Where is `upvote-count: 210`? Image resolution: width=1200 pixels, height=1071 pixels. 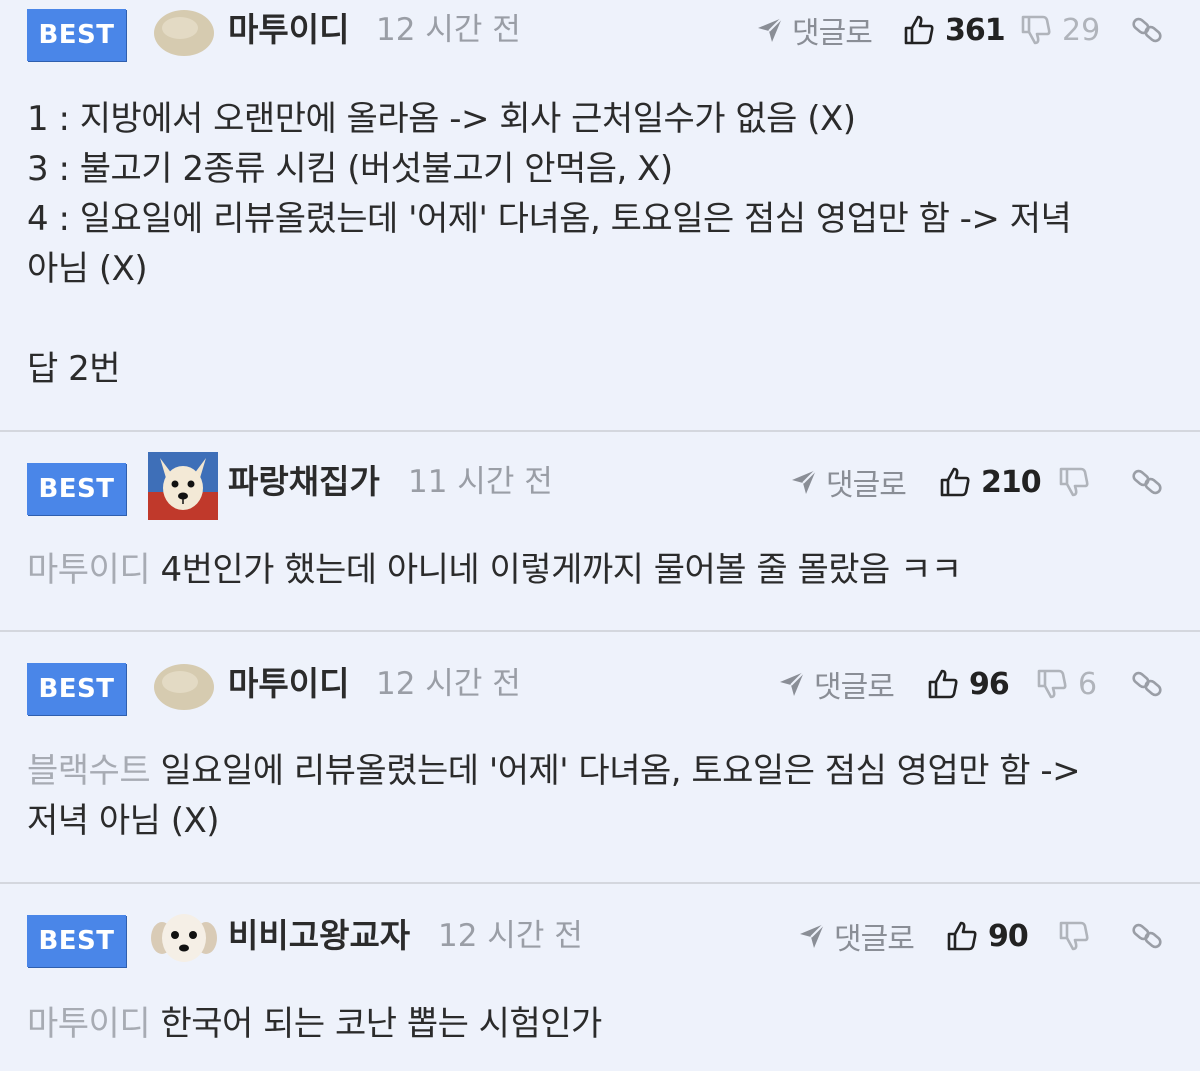
upvote-count: 210 is located at coordinates (1011, 482).